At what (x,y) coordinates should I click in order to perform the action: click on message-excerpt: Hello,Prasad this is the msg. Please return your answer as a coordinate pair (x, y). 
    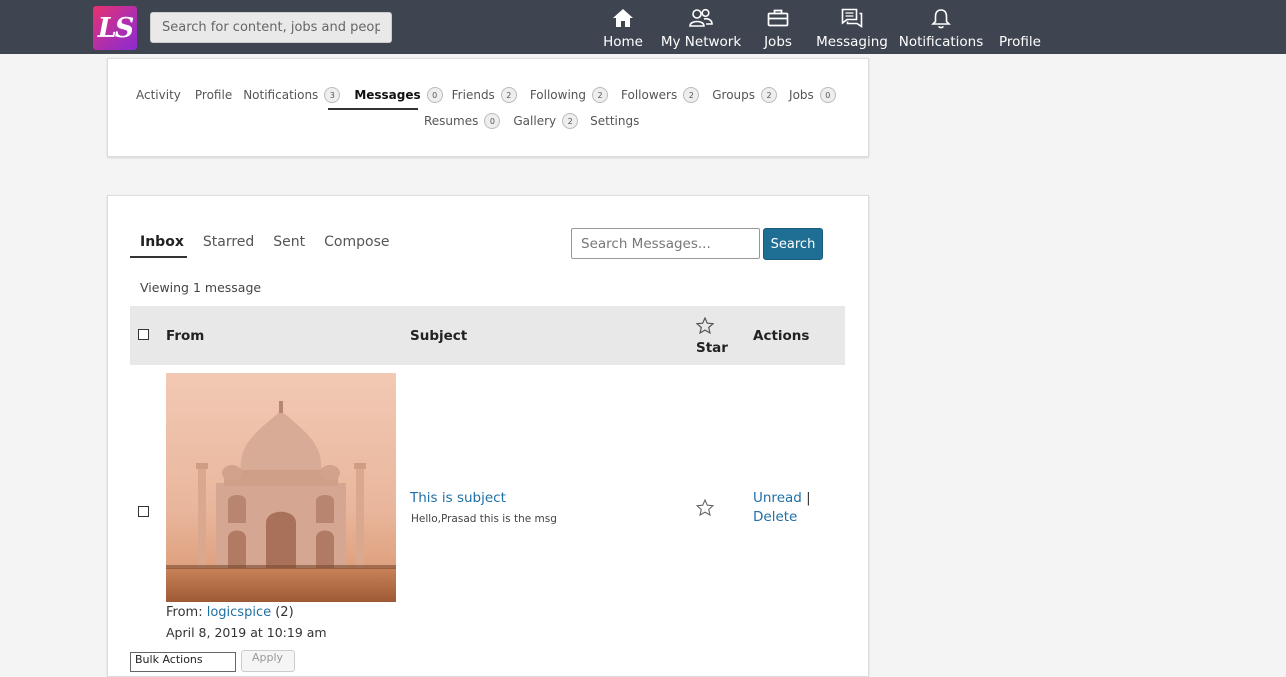
    Looking at the image, I should click on (484, 519).